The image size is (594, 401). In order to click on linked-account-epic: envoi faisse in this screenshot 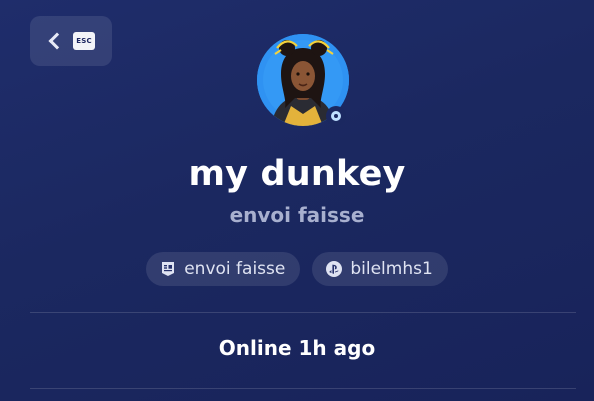, I will do `click(223, 269)`.